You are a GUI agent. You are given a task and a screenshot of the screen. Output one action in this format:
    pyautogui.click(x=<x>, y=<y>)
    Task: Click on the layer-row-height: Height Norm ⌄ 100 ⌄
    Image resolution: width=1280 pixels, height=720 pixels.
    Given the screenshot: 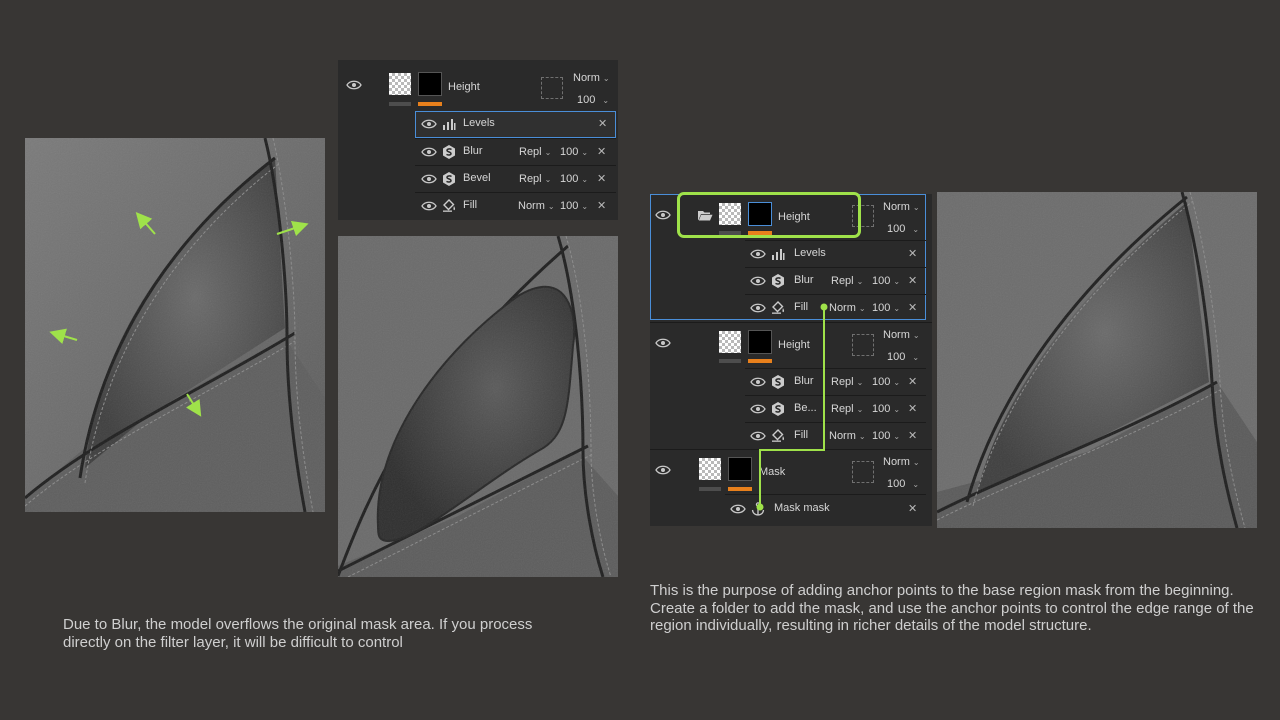 What is the action you would take?
    pyautogui.click(x=478, y=85)
    